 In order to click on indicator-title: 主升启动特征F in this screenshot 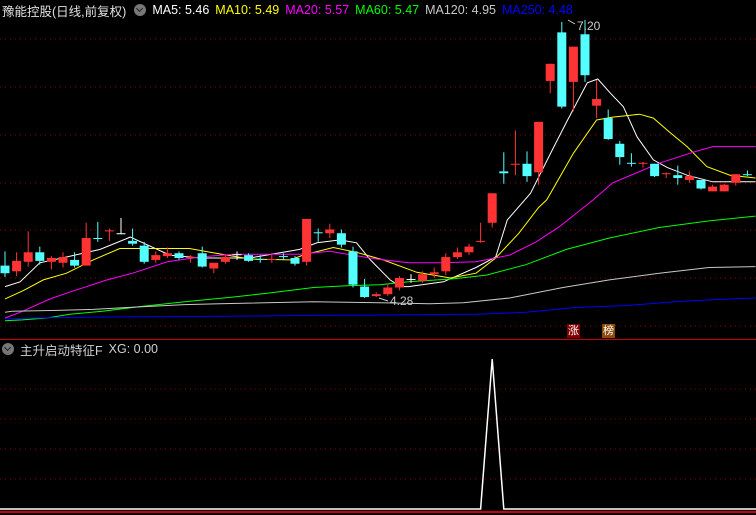, I will do `click(61, 349)`.